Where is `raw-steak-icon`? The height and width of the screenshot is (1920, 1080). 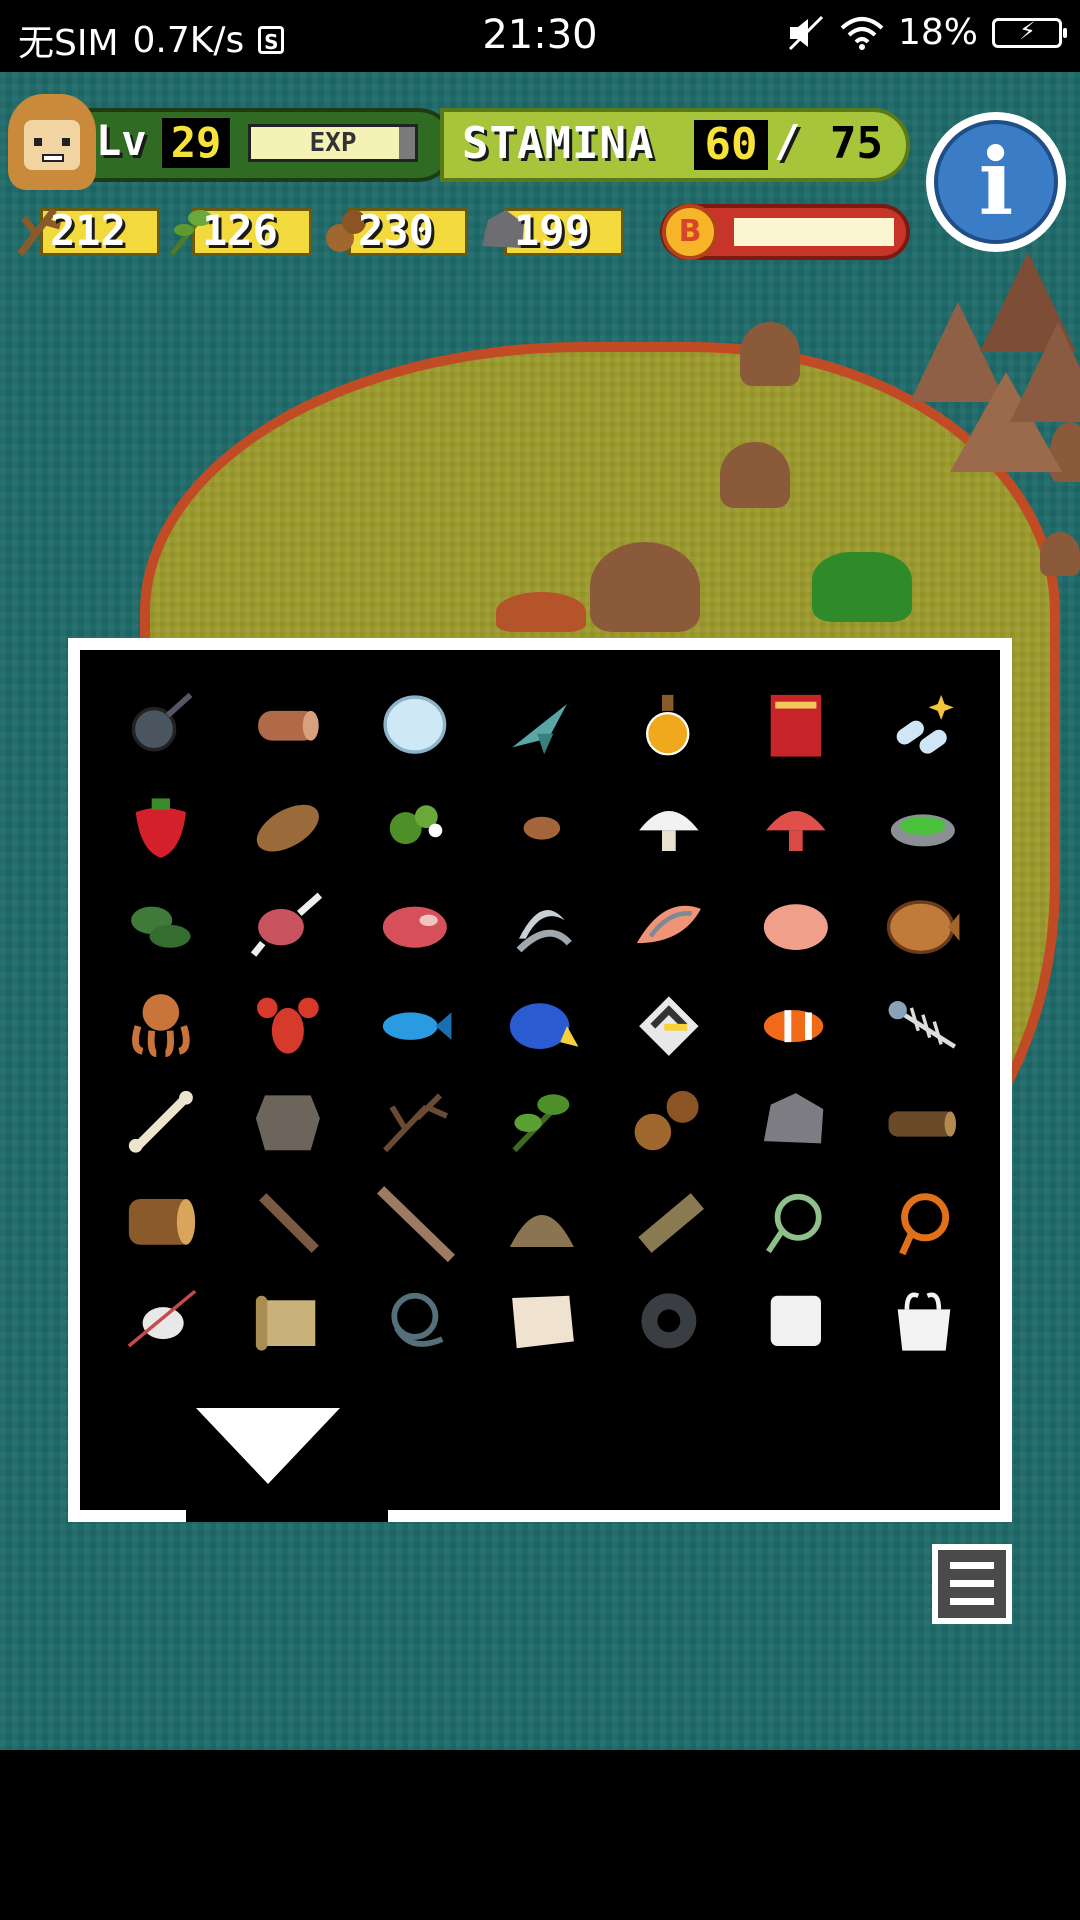
raw-steak-icon is located at coordinates (414, 927).